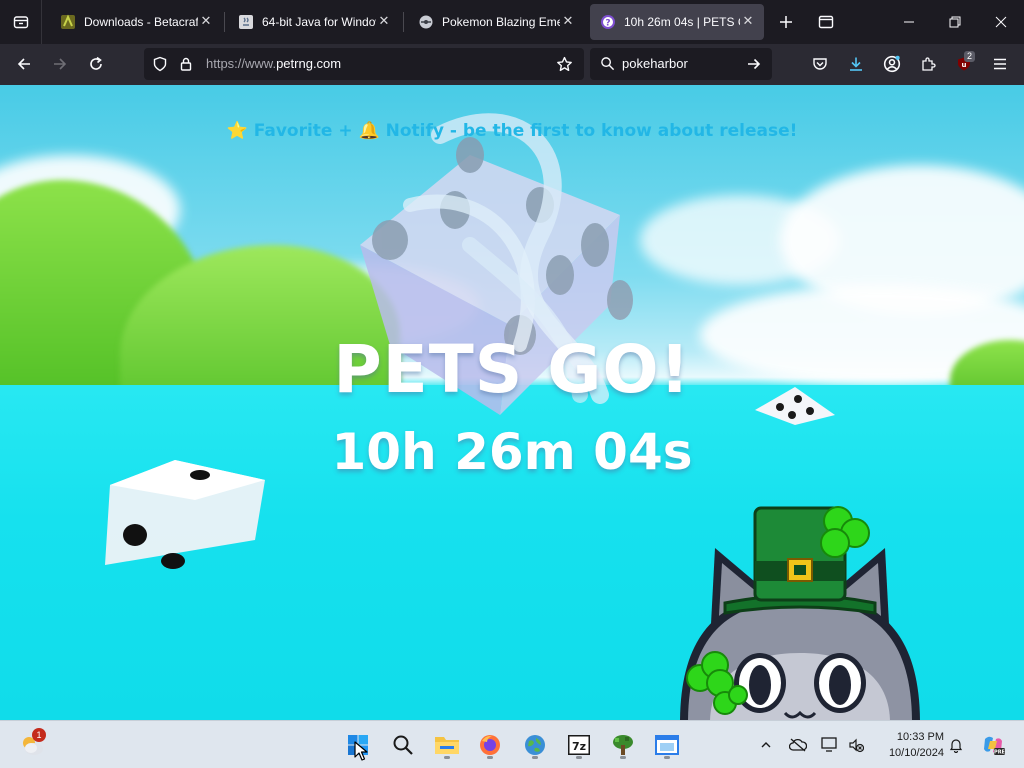 This screenshot has width=1024, height=768. I want to click on clock-time: 10:33 PM, so click(920, 737).